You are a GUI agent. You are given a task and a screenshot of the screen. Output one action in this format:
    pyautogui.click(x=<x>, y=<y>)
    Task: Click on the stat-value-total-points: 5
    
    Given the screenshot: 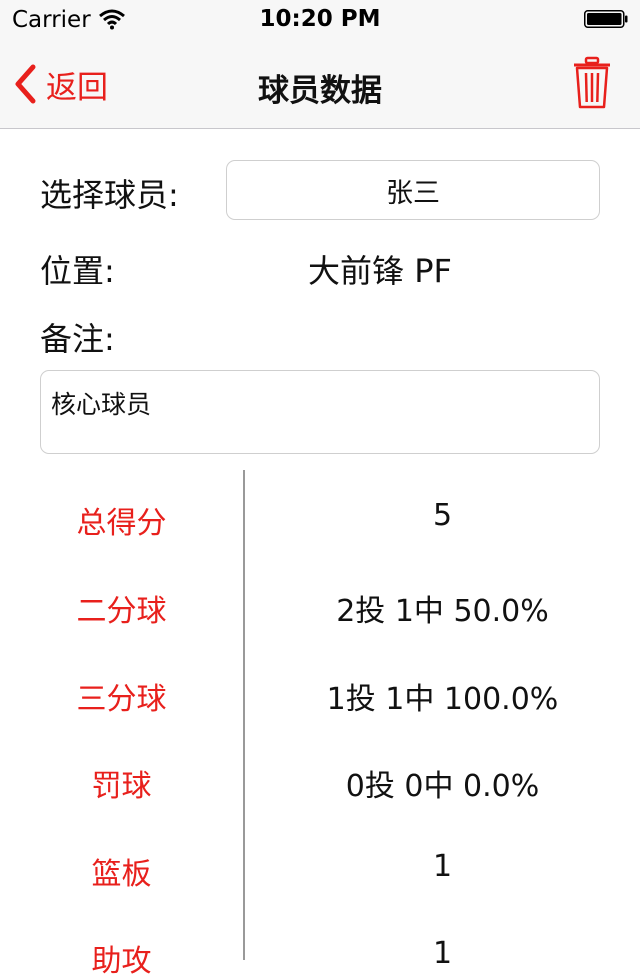 What is the action you would take?
    pyautogui.click(x=442, y=515)
    